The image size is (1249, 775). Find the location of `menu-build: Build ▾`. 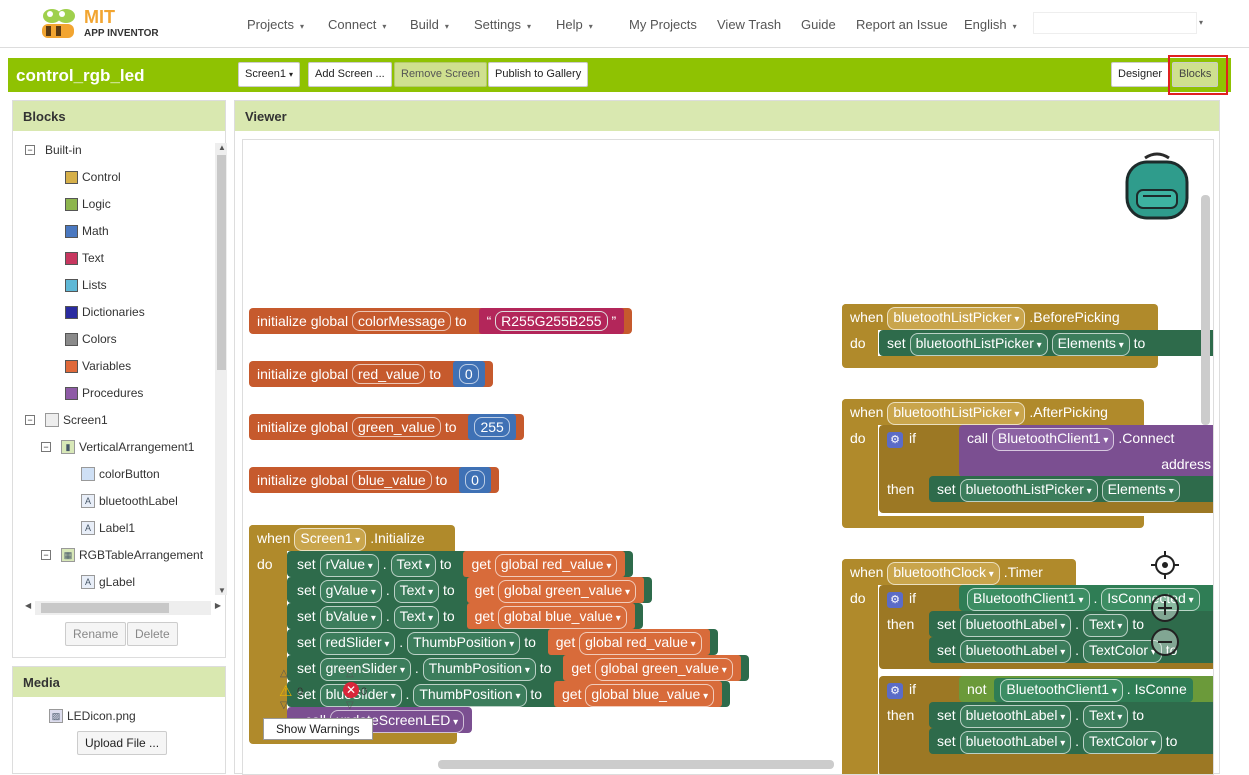

menu-build: Build ▾ is located at coordinates (429, 24).